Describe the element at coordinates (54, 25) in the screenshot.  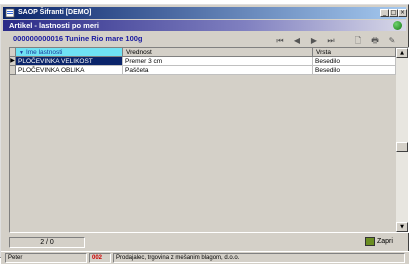
I see `form-title: Artikel - lastnosti po meri` at that location.